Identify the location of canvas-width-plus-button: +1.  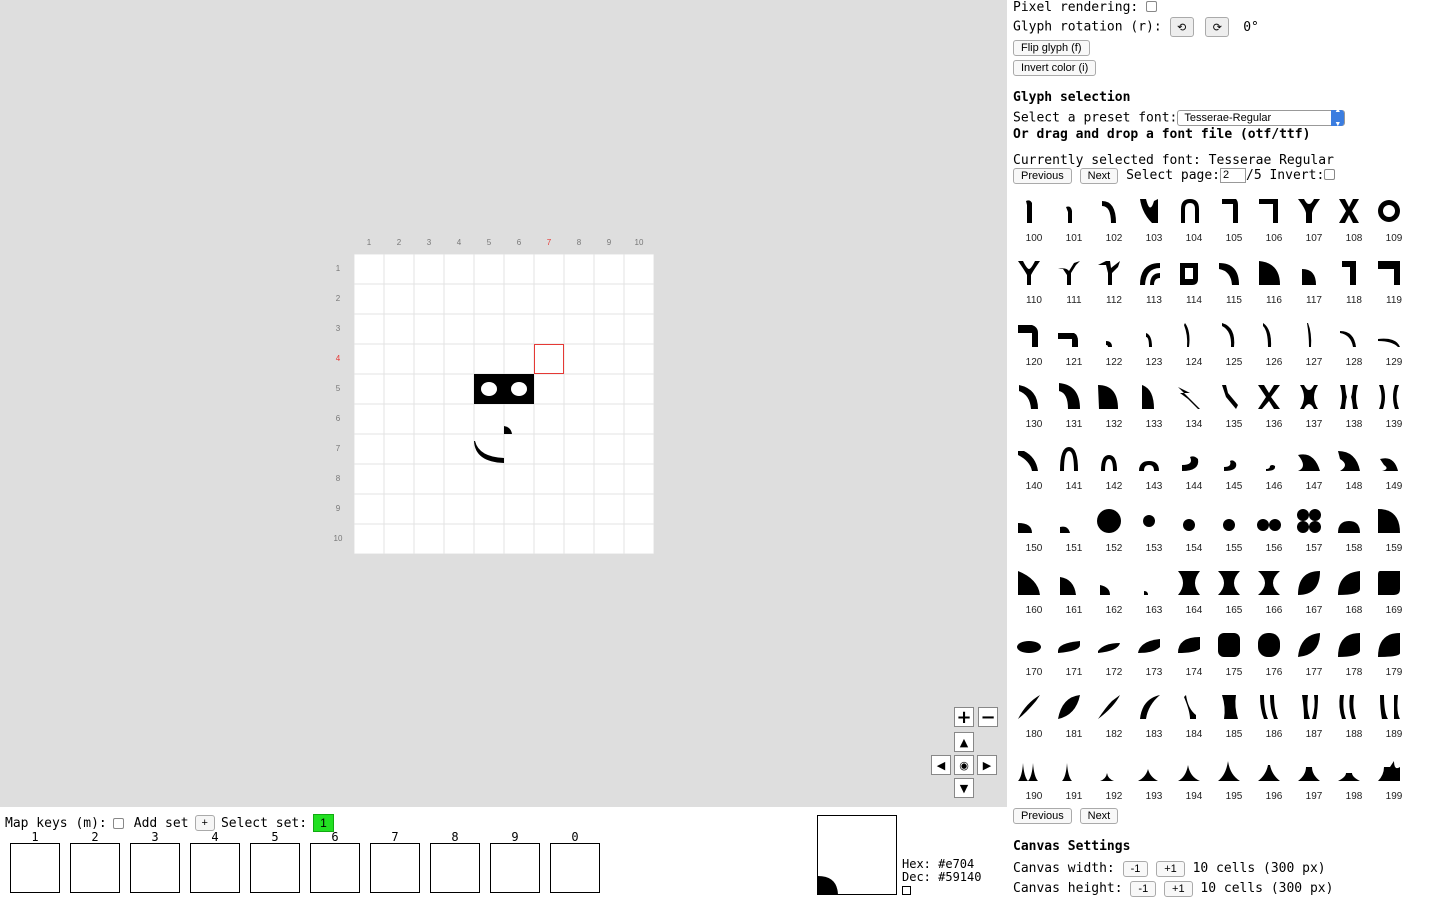
(1170, 869).